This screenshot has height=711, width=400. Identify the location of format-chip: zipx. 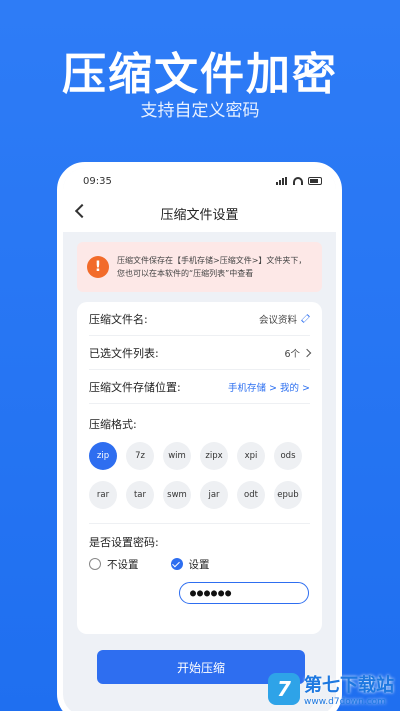
(214, 456).